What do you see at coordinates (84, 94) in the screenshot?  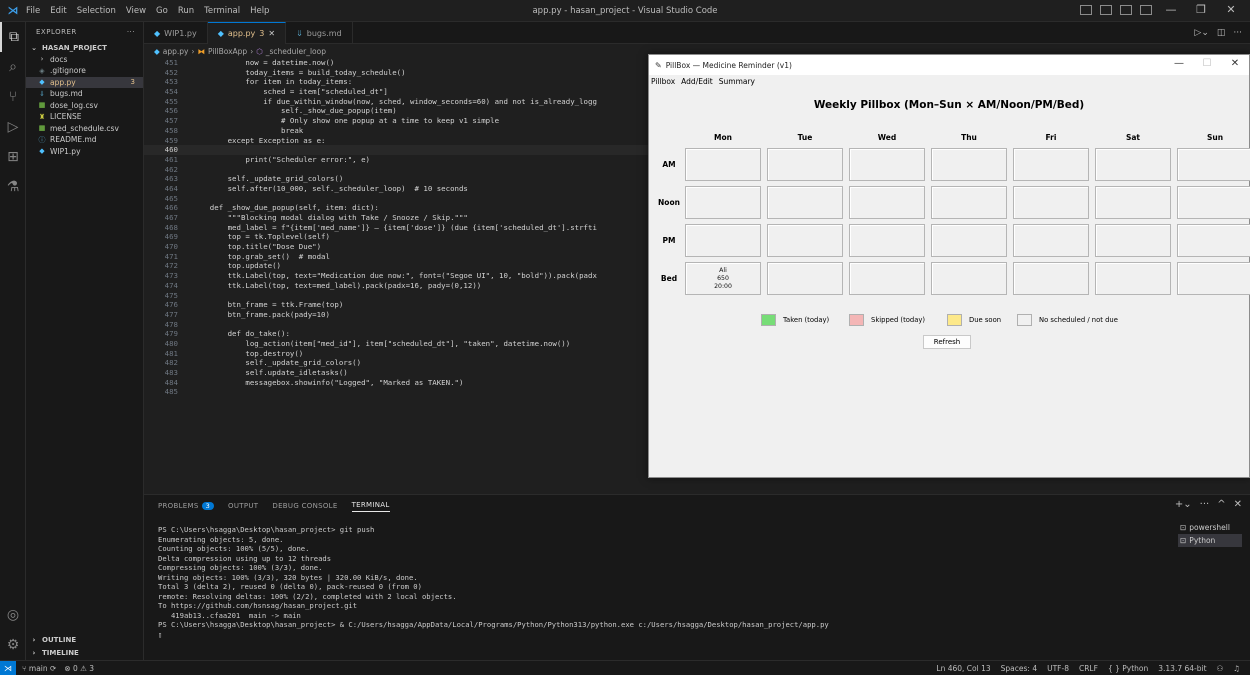 I see `tree-item-bugs-md: ⇓ bugs.md` at bounding box center [84, 94].